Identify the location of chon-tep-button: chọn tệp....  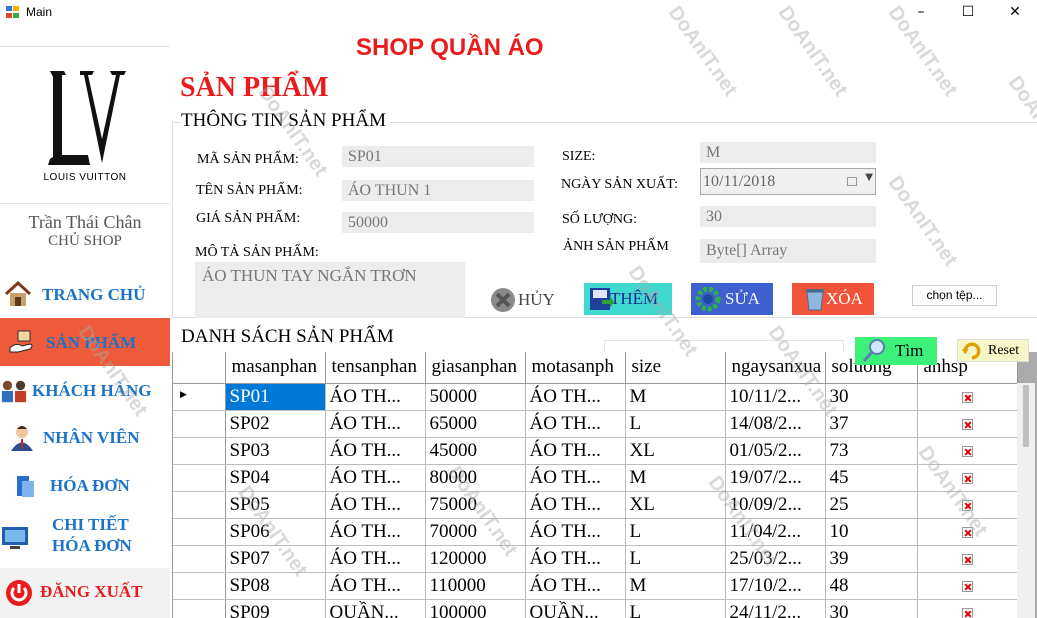
(954, 295).